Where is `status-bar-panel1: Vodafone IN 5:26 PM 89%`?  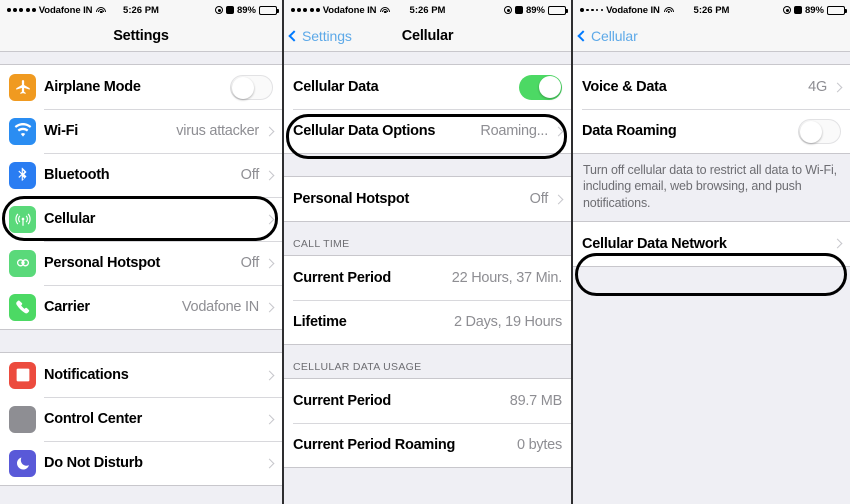 status-bar-panel1: Vodafone IN 5:26 PM 89% is located at coordinates (141, 10).